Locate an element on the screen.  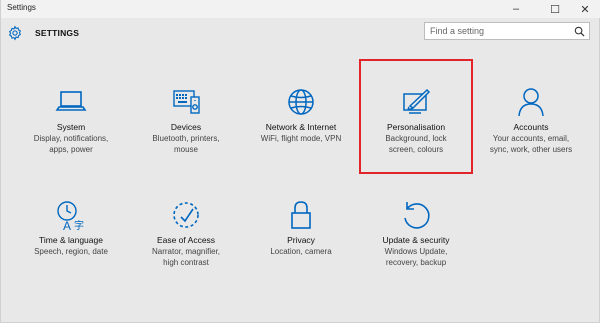
tile-name: Devices is located at coordinates (186, 127).